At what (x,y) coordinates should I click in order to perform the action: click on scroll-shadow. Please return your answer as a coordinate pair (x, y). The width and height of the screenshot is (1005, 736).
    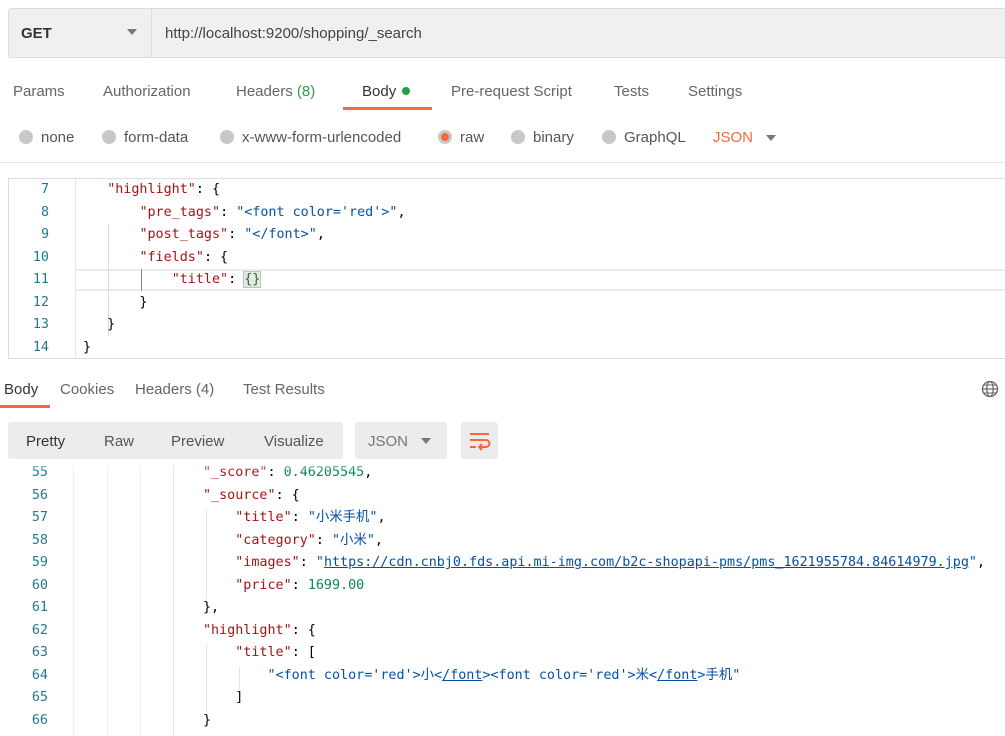
    Looking at the image, I should click on (502, 465).